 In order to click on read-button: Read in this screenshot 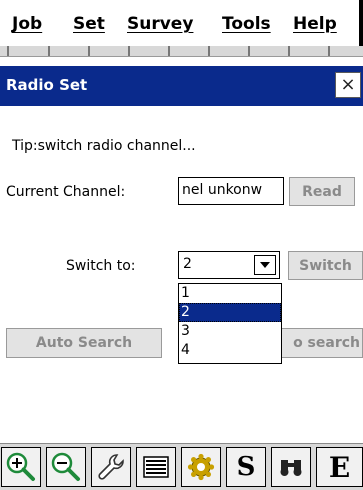, I will do `click(322, 191)`.